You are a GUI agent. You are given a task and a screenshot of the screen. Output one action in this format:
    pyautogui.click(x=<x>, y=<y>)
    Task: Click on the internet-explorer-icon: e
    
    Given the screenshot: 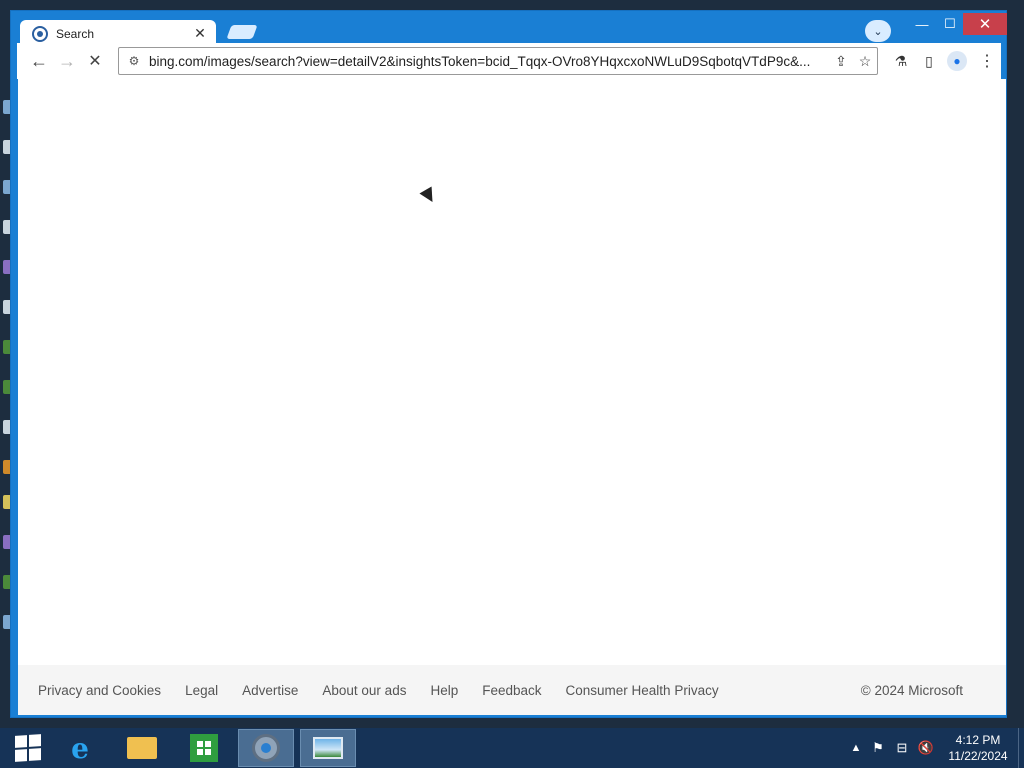 What is the action you would take?
    pyautogui.click(x=80, y=748)
    